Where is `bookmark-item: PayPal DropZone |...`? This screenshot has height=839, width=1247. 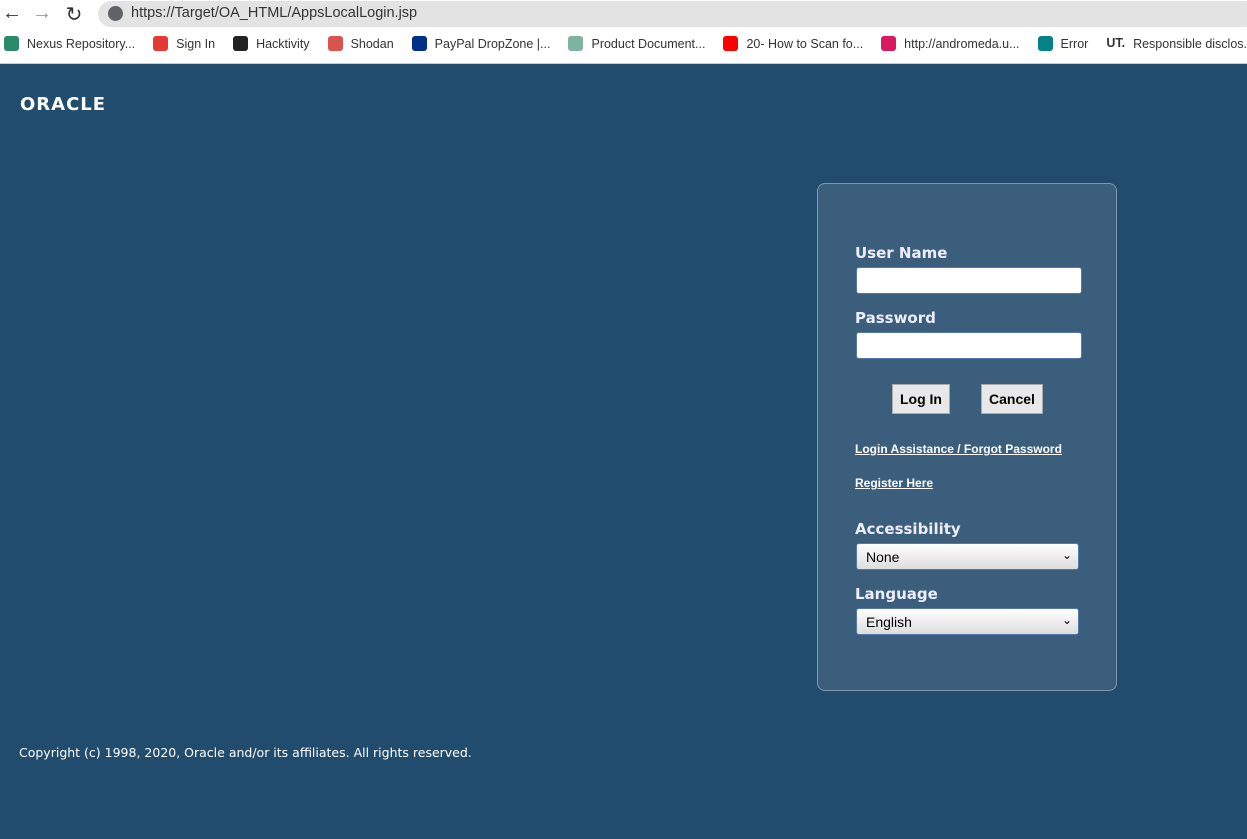 bookmark-item: PayPal DropZone |... is located at coordinates (481, 43).